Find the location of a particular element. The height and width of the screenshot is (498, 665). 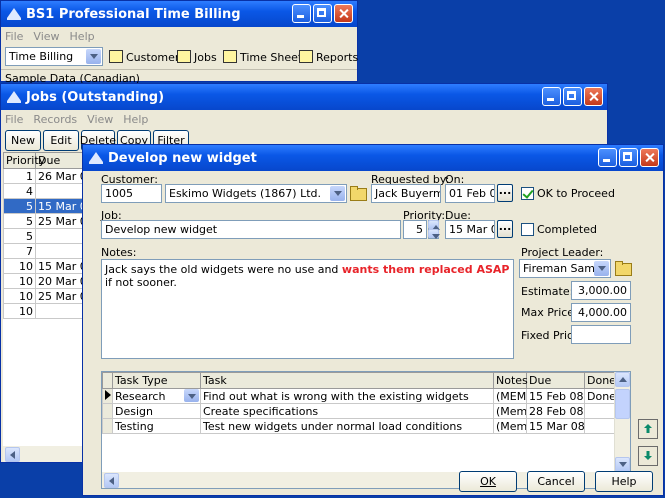

col-header-done: Done is located at coordinates (600, 380).